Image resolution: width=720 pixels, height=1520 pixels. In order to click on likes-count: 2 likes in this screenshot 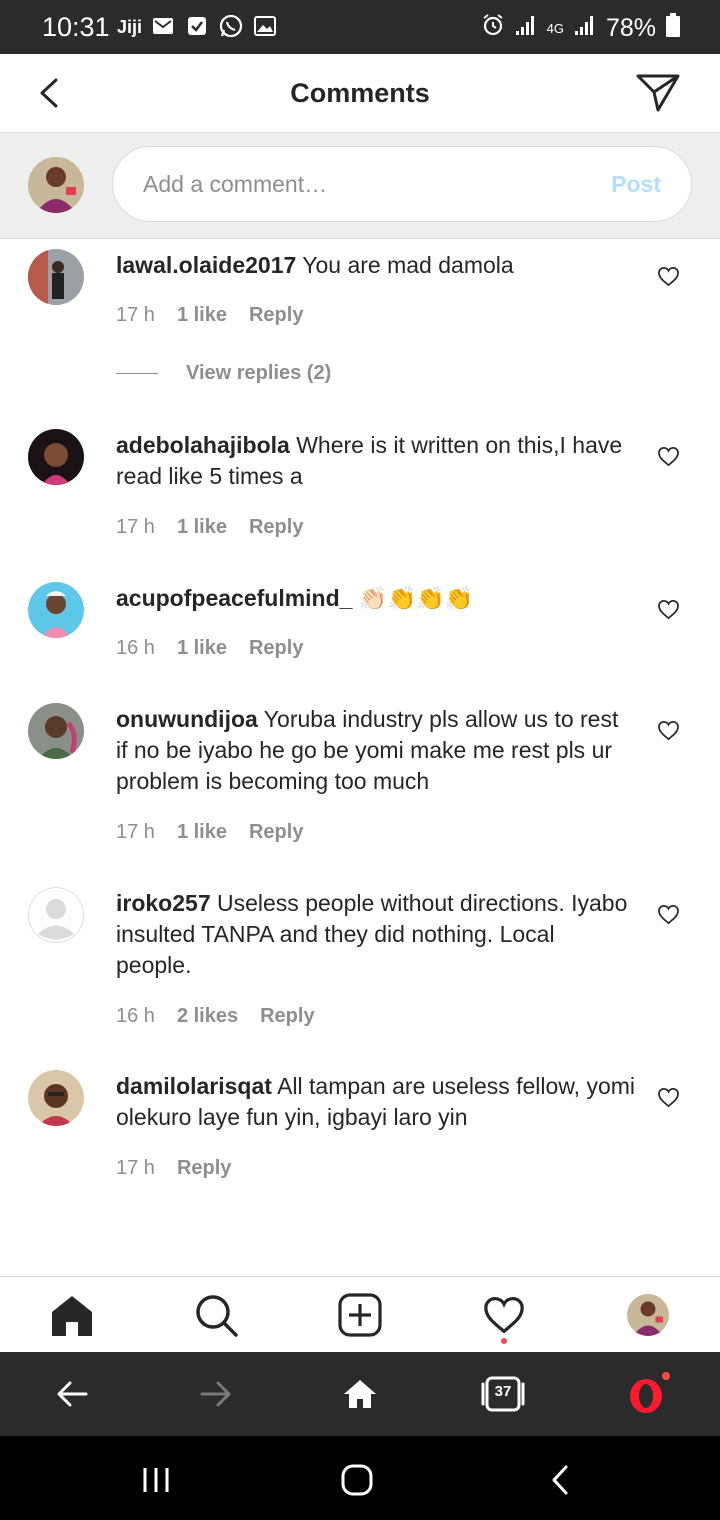, I will do `click(207, 1016)`.